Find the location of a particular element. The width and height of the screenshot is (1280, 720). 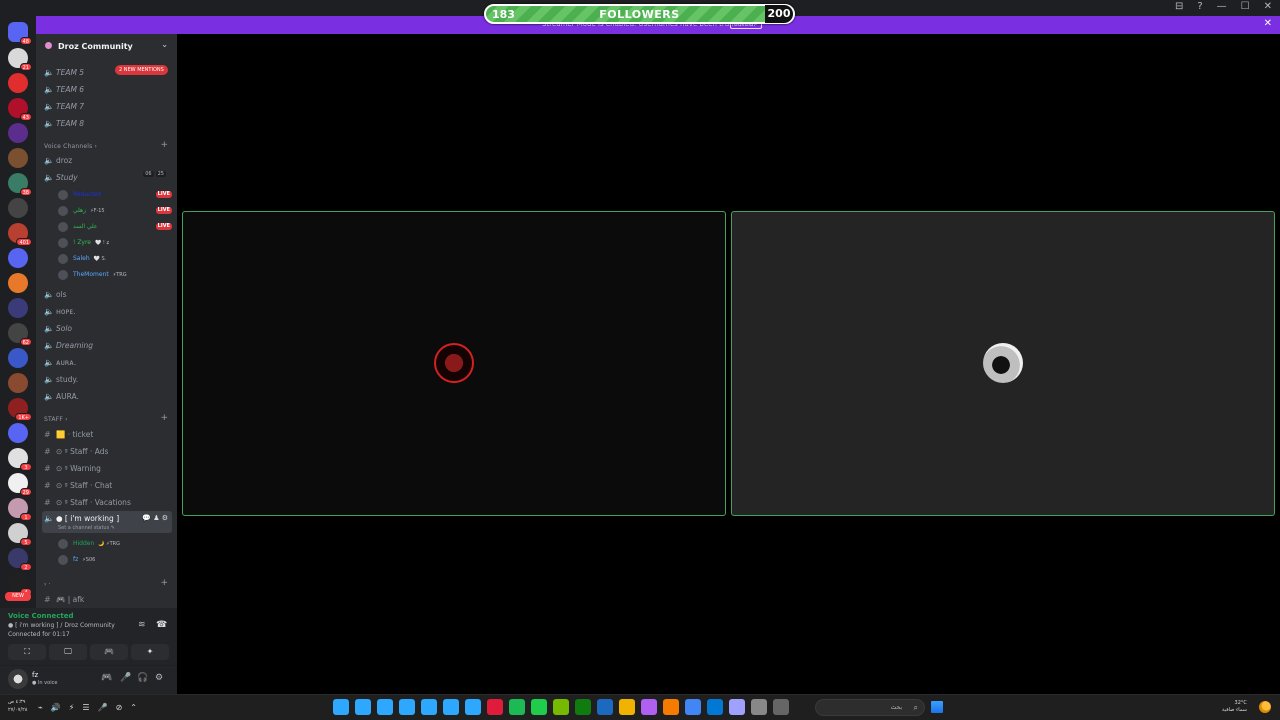

tray-icon: ⌁ is located at coordinates (40, 707).